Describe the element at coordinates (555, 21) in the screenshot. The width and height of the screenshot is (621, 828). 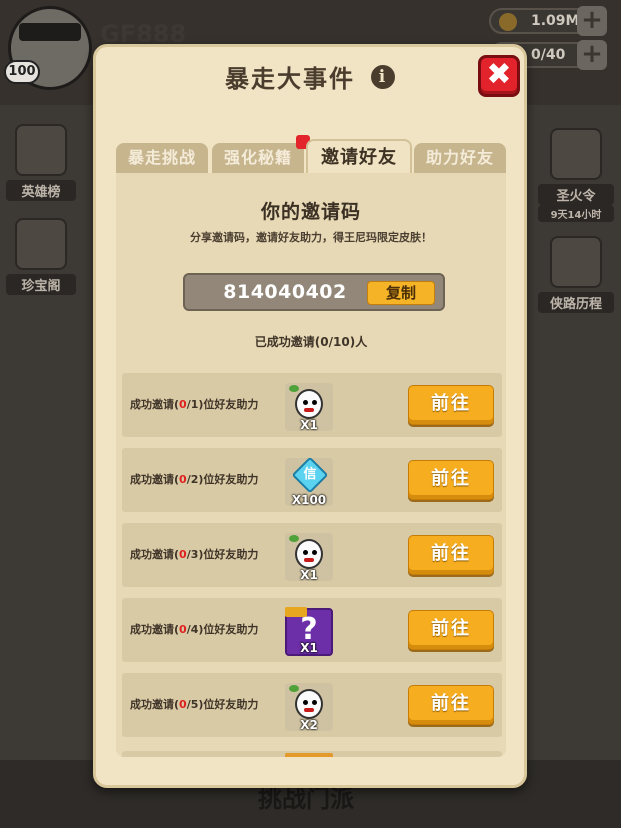
I see `gold-value: 1.09M` at that location.